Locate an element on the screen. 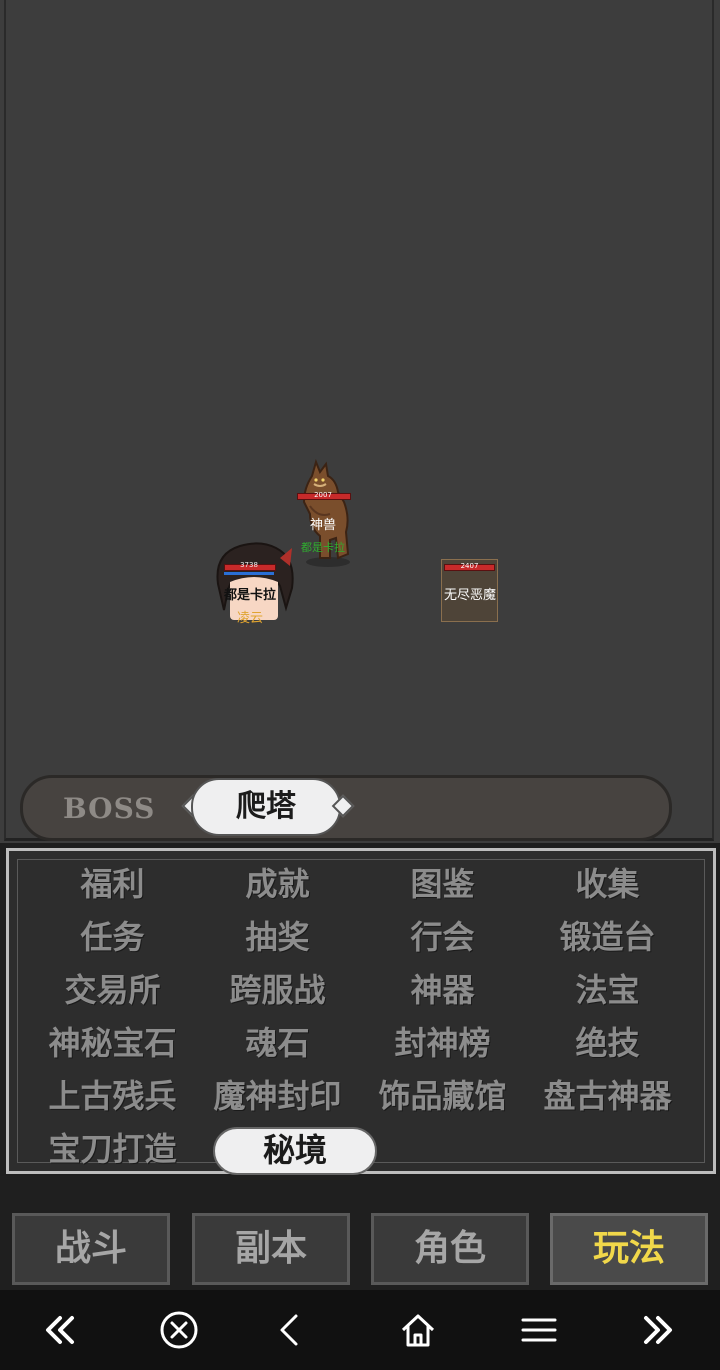  hero-hp-value: 3738 is located at coordinates (249, 565).